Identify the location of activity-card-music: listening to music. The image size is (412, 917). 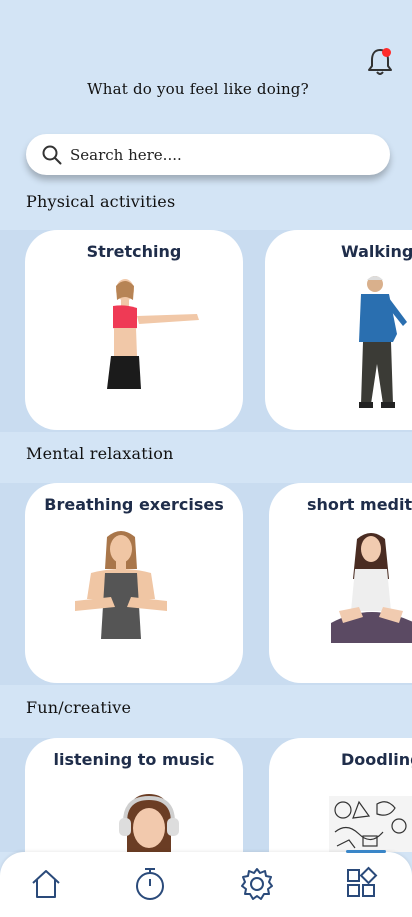
(134, 795).